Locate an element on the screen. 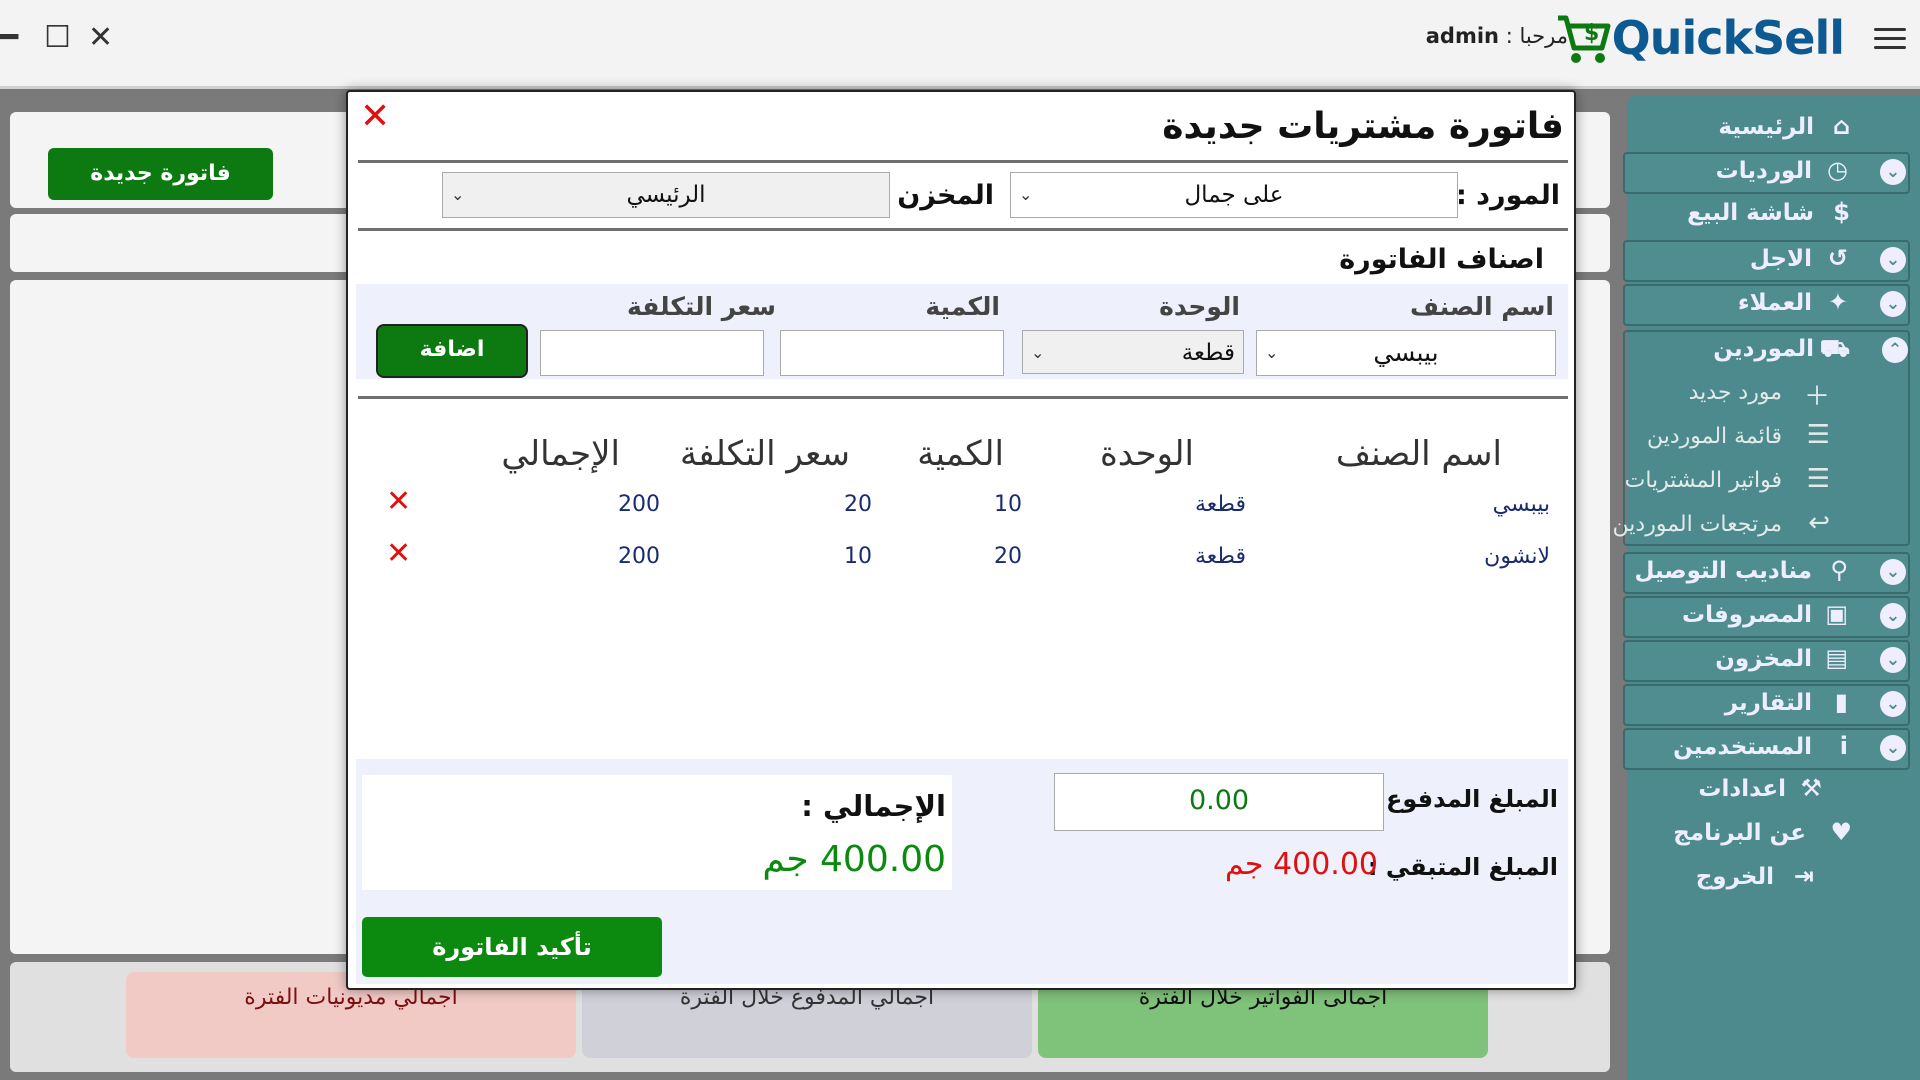 Image resolution: width=1920 pixels, height=1080 pixels. paid-amount-input: 0.00 is located at coordinates (1219, 802).